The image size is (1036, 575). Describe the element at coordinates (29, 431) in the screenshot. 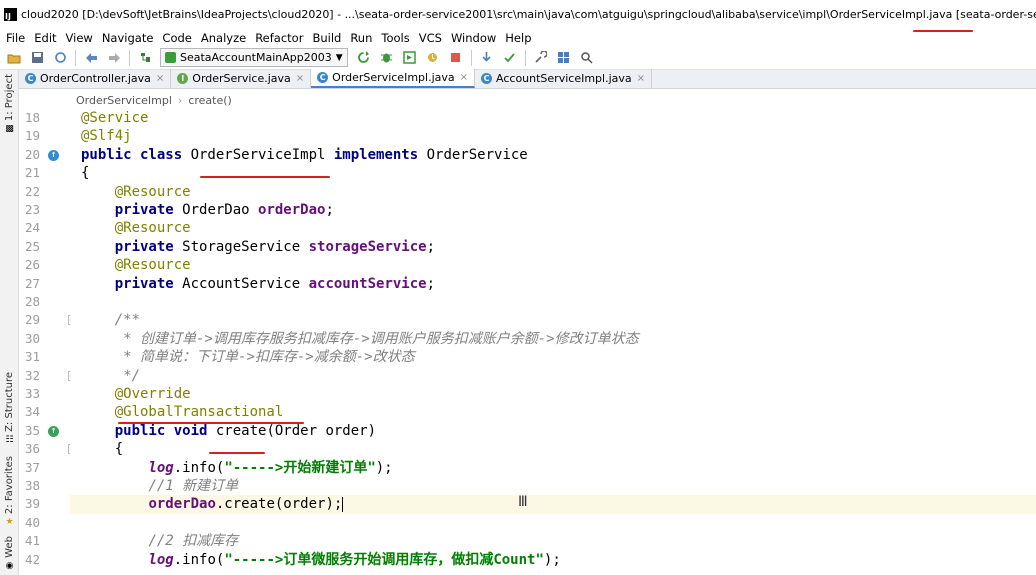

I see `line-number: 35` at that location.